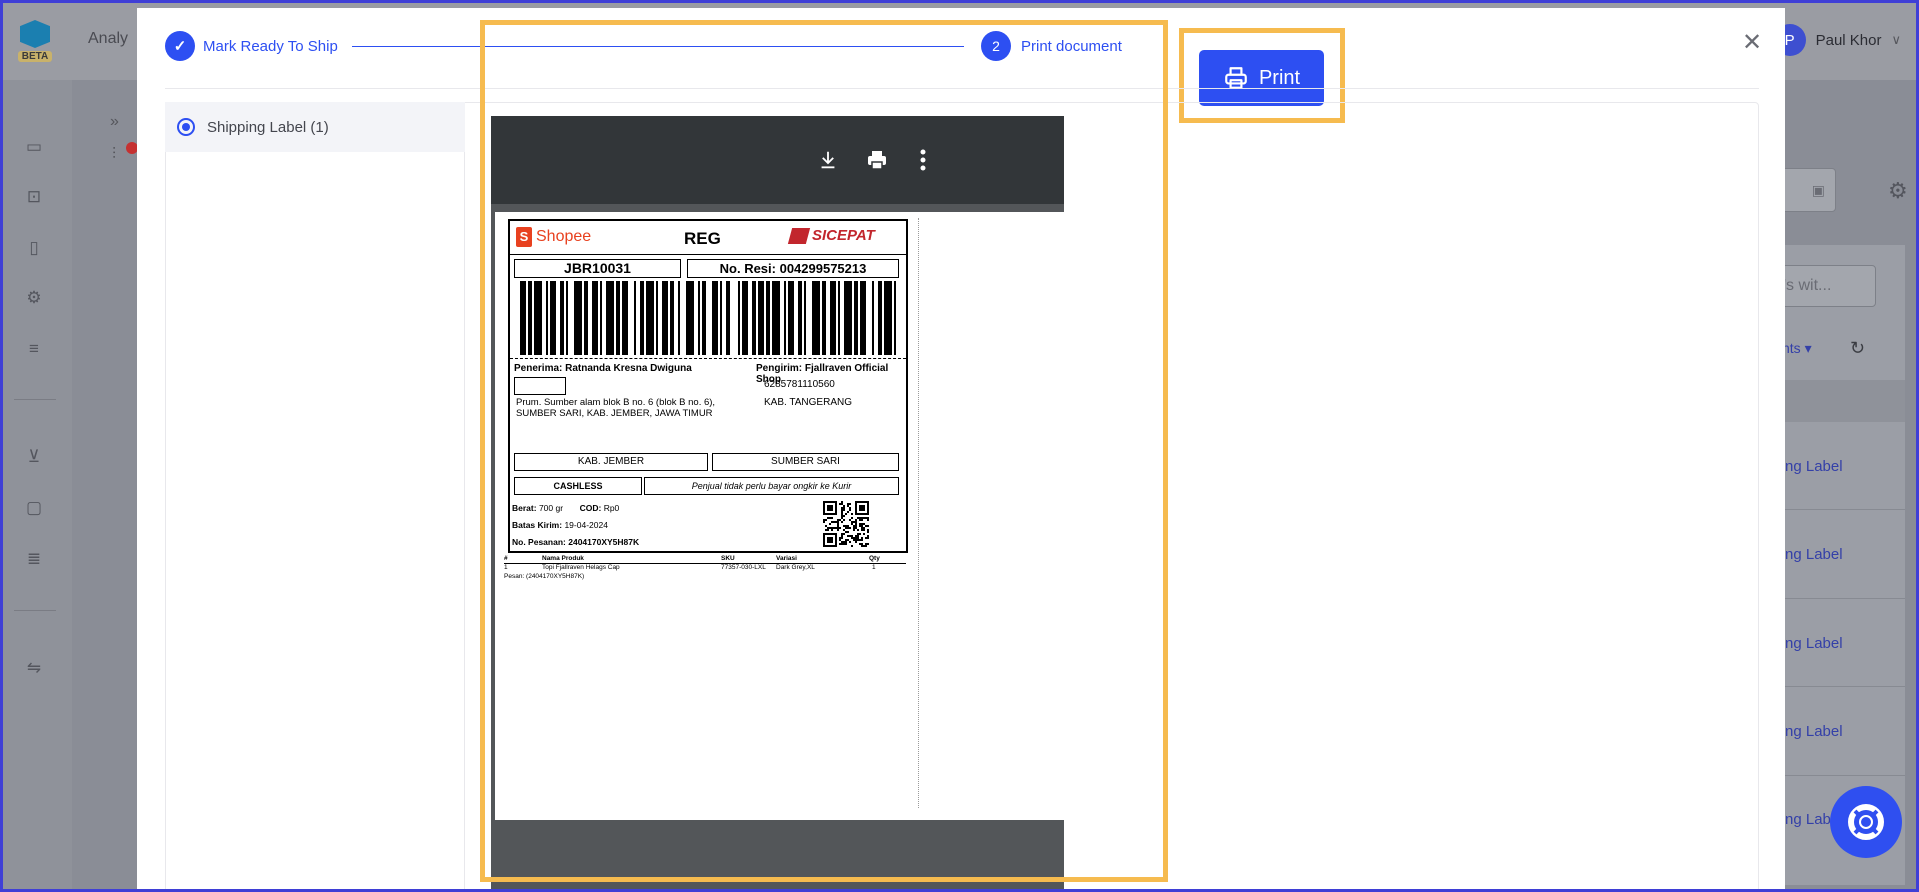  What do you see at coordinates (1797, 348) in the screenshot?
I see `documents-filter: nts ▾` at bounding box center [1797, 348].